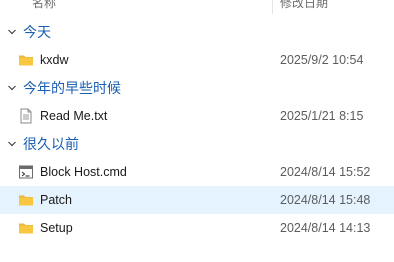 This screenshot has height=262, width=394. Describe the element at coordinates (54, 60) in the screenshot. I see `item-name: kxdw` at that location.